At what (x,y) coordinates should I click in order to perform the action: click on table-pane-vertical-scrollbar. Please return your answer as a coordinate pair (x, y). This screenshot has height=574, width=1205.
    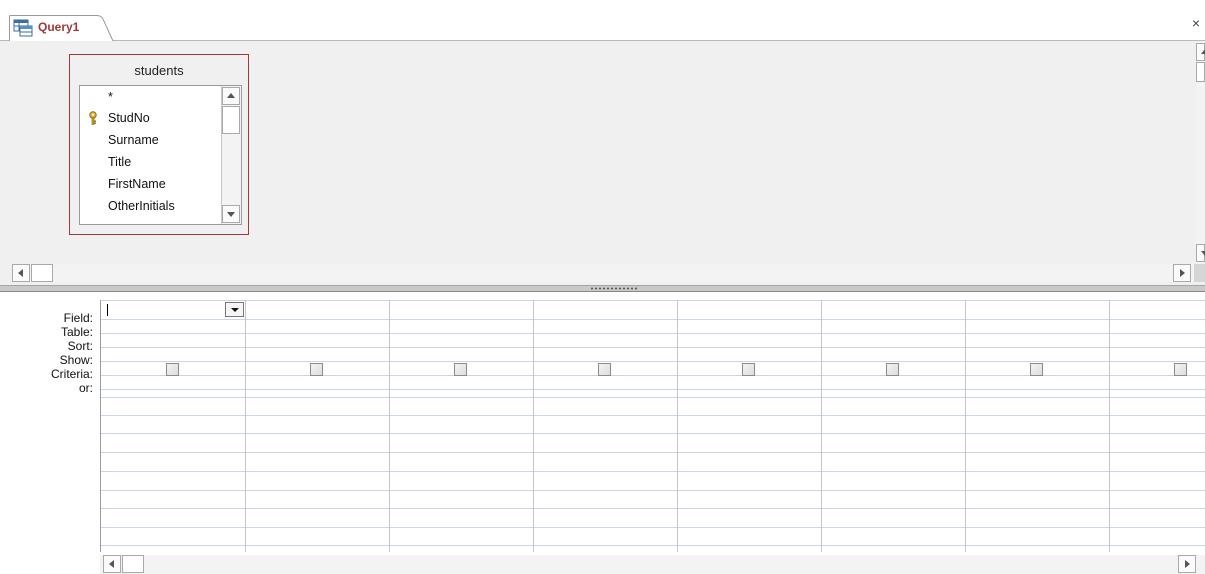
    Looking at the image, I should click on (1200, 152).